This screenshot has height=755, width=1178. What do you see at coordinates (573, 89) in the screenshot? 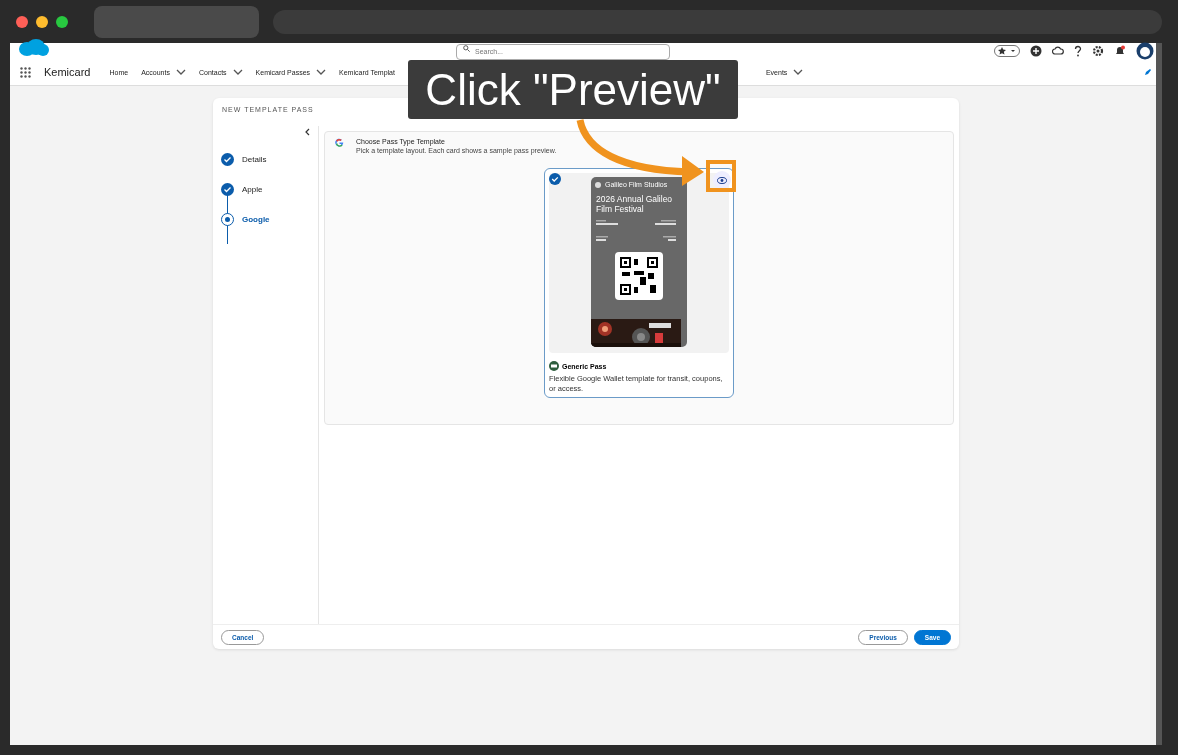
I see `callout-label: Click "Preview"` at bounding box center [573, 89].